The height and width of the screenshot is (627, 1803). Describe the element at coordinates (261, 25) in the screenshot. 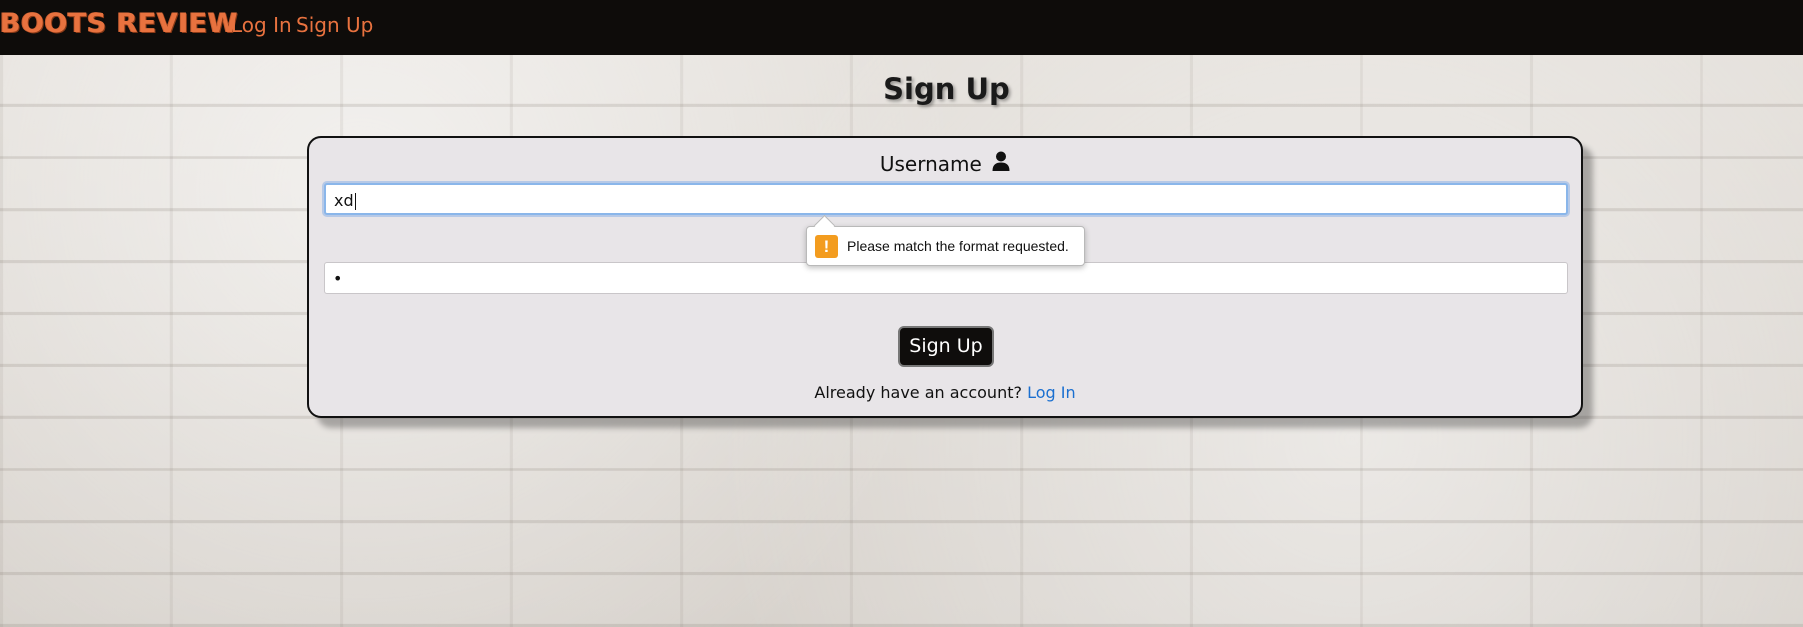

I see `nav-login-link: Log In` at that location.